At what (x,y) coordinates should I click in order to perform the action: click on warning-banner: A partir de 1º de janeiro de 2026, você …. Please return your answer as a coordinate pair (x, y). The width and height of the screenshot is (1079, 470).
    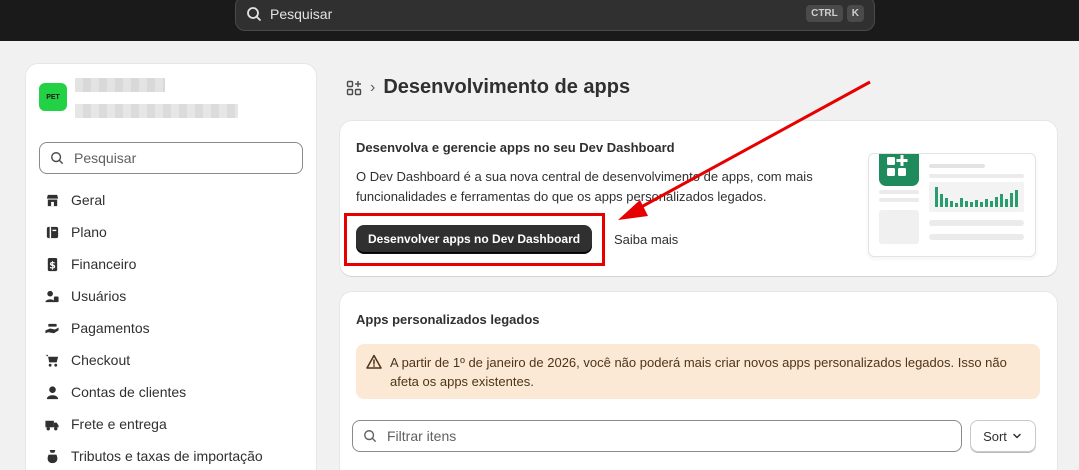
    Looking at the image, I should click on (698, 371).